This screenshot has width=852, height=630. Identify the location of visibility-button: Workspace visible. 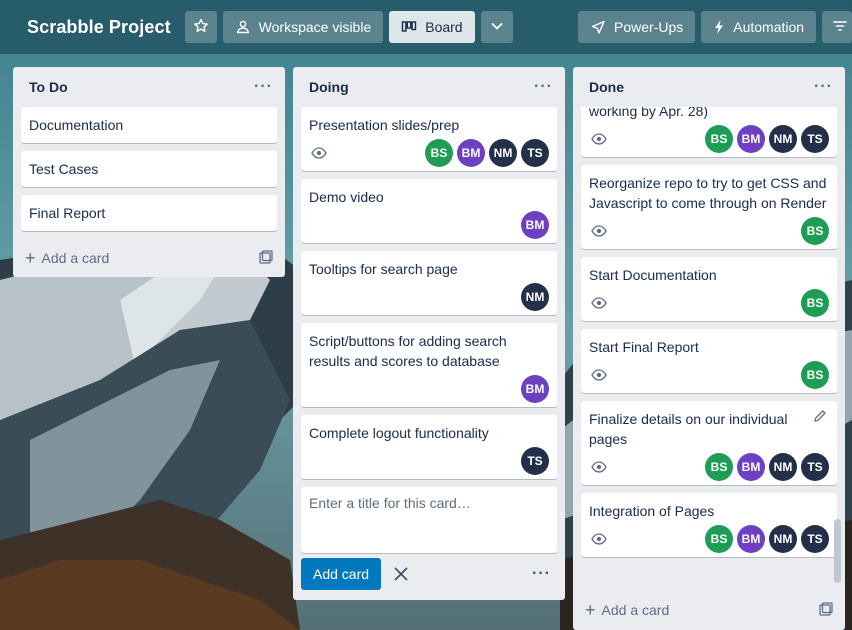
(303, 27).